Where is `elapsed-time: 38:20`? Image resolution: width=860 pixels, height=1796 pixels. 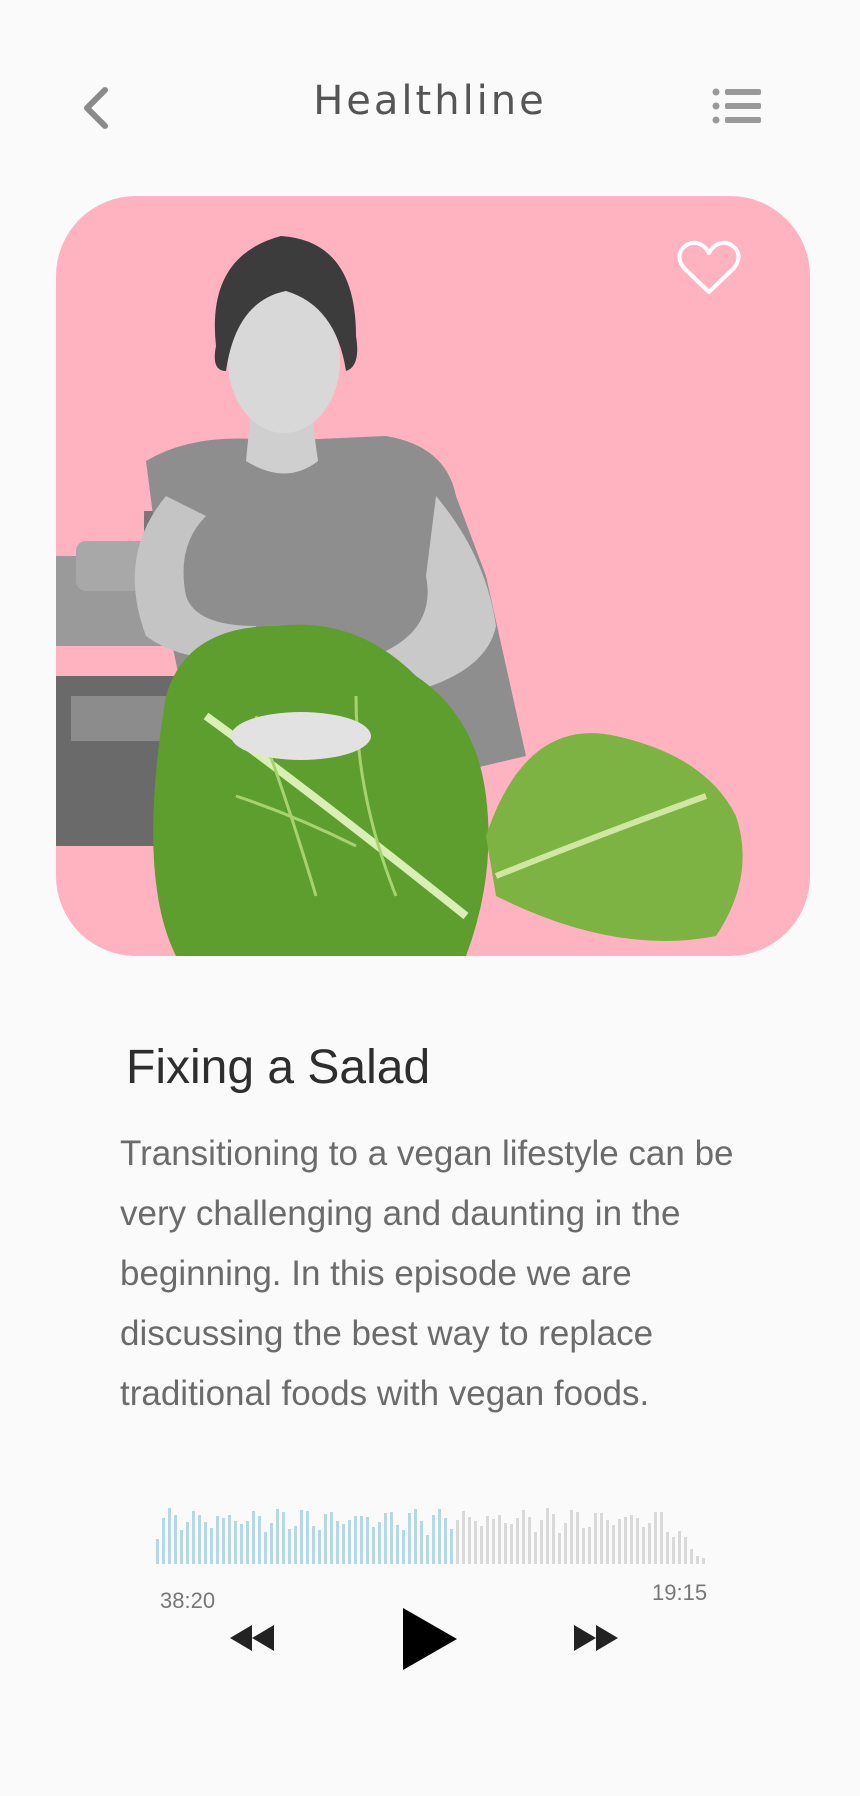 elapsed-time: 38:20 is located at coordinates (188, 1600).